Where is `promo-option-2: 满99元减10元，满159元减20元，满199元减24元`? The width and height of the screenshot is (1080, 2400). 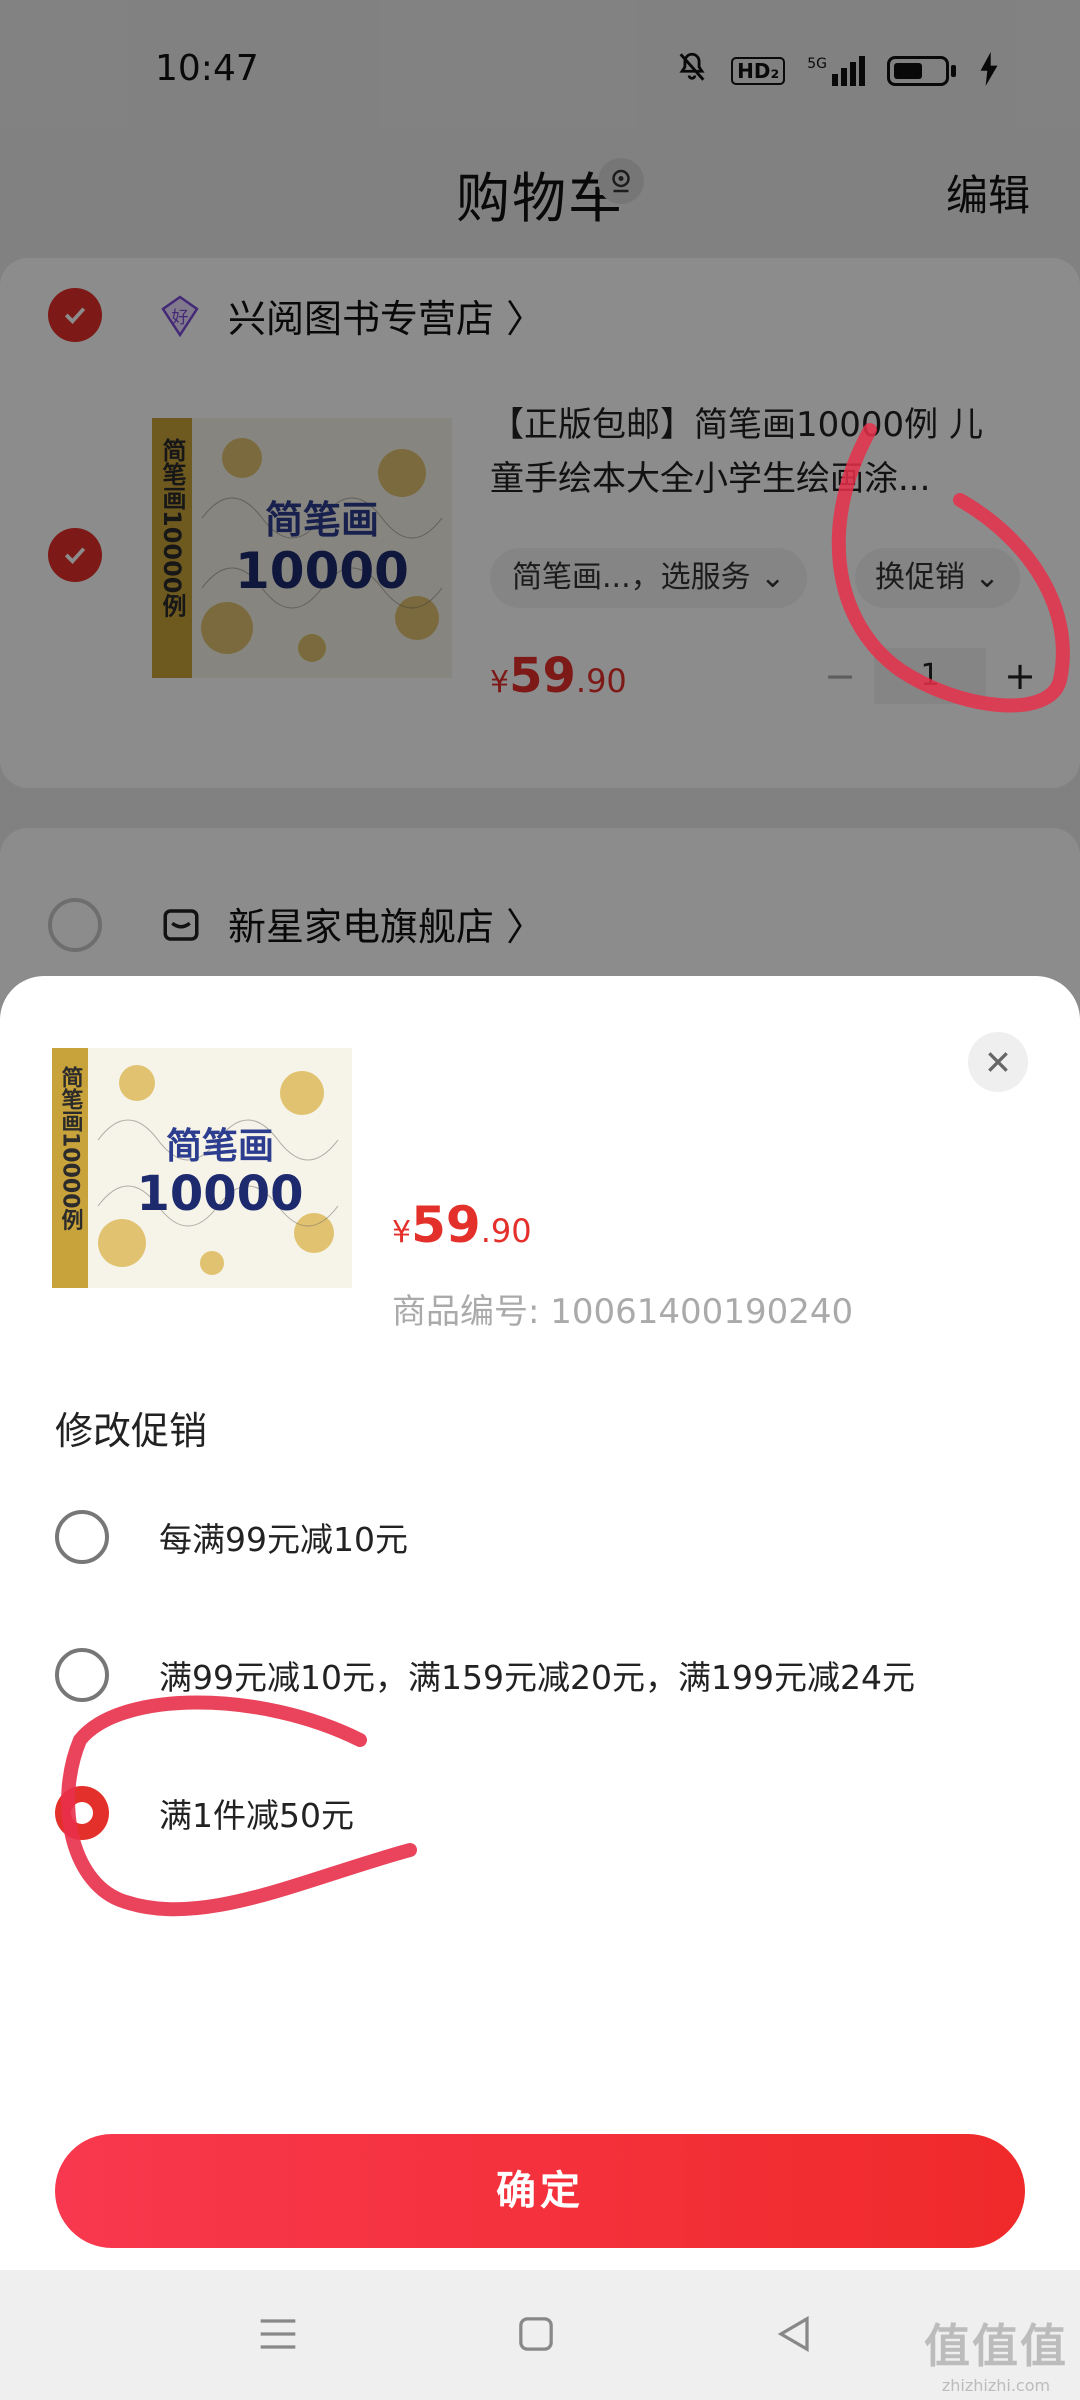 promo-option-2: 满99元减10元，满159元减20元，满199元减24元 is located at coordinates (485, 1675).